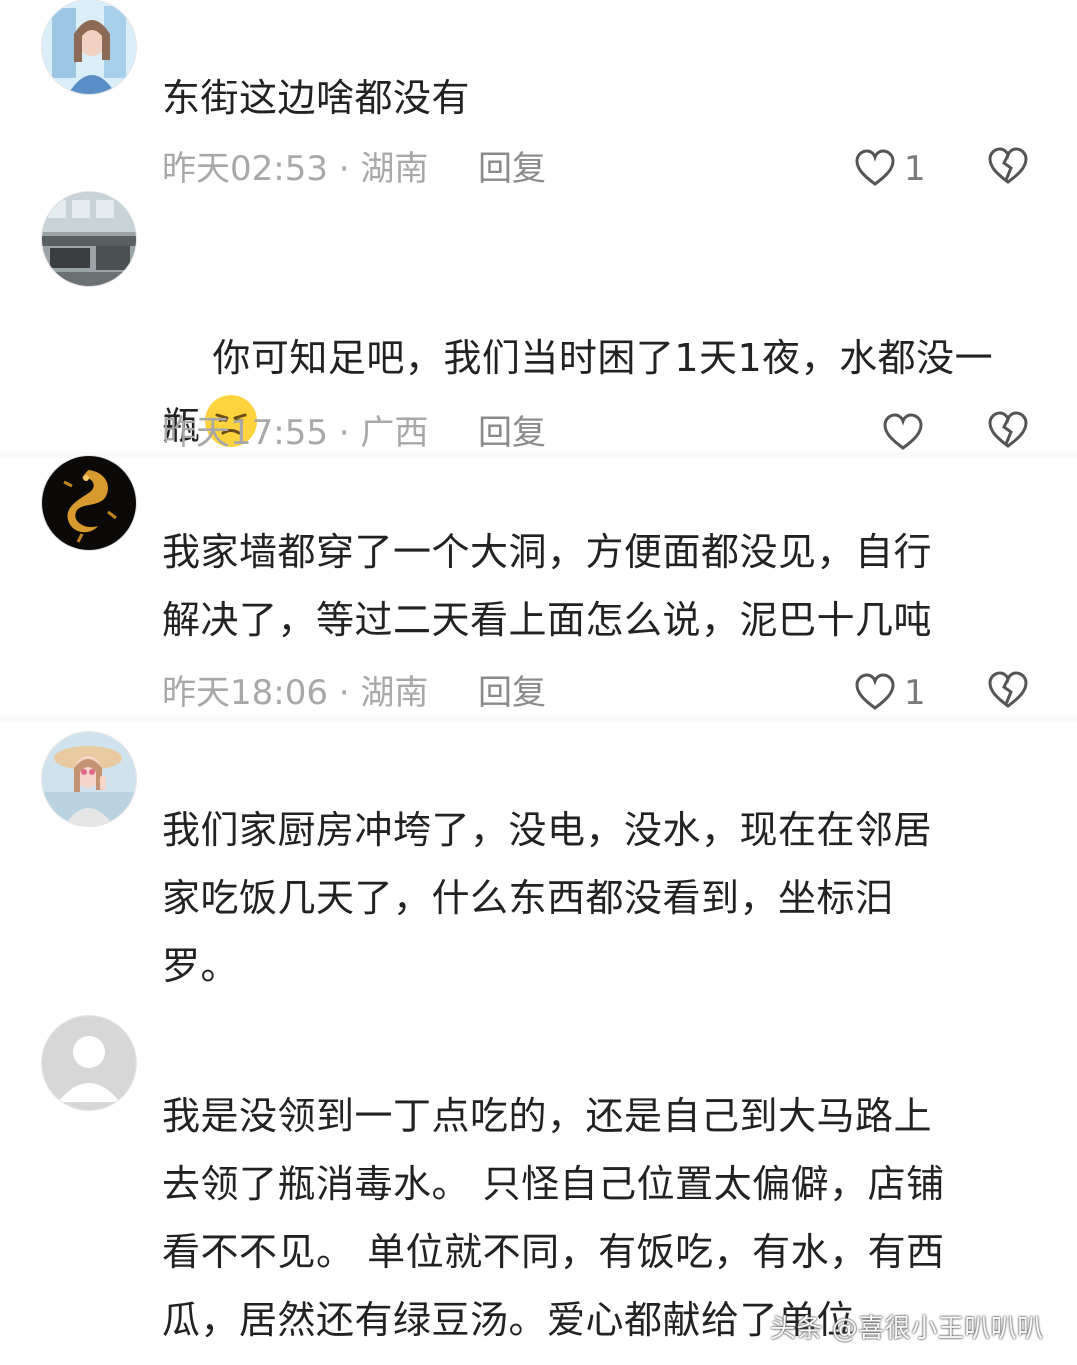 Image resolution: width=1077 pixels, height=1365 pixels. Describe the element at coordinates (538, 719) in the screenshot. I see `divider` at that location.